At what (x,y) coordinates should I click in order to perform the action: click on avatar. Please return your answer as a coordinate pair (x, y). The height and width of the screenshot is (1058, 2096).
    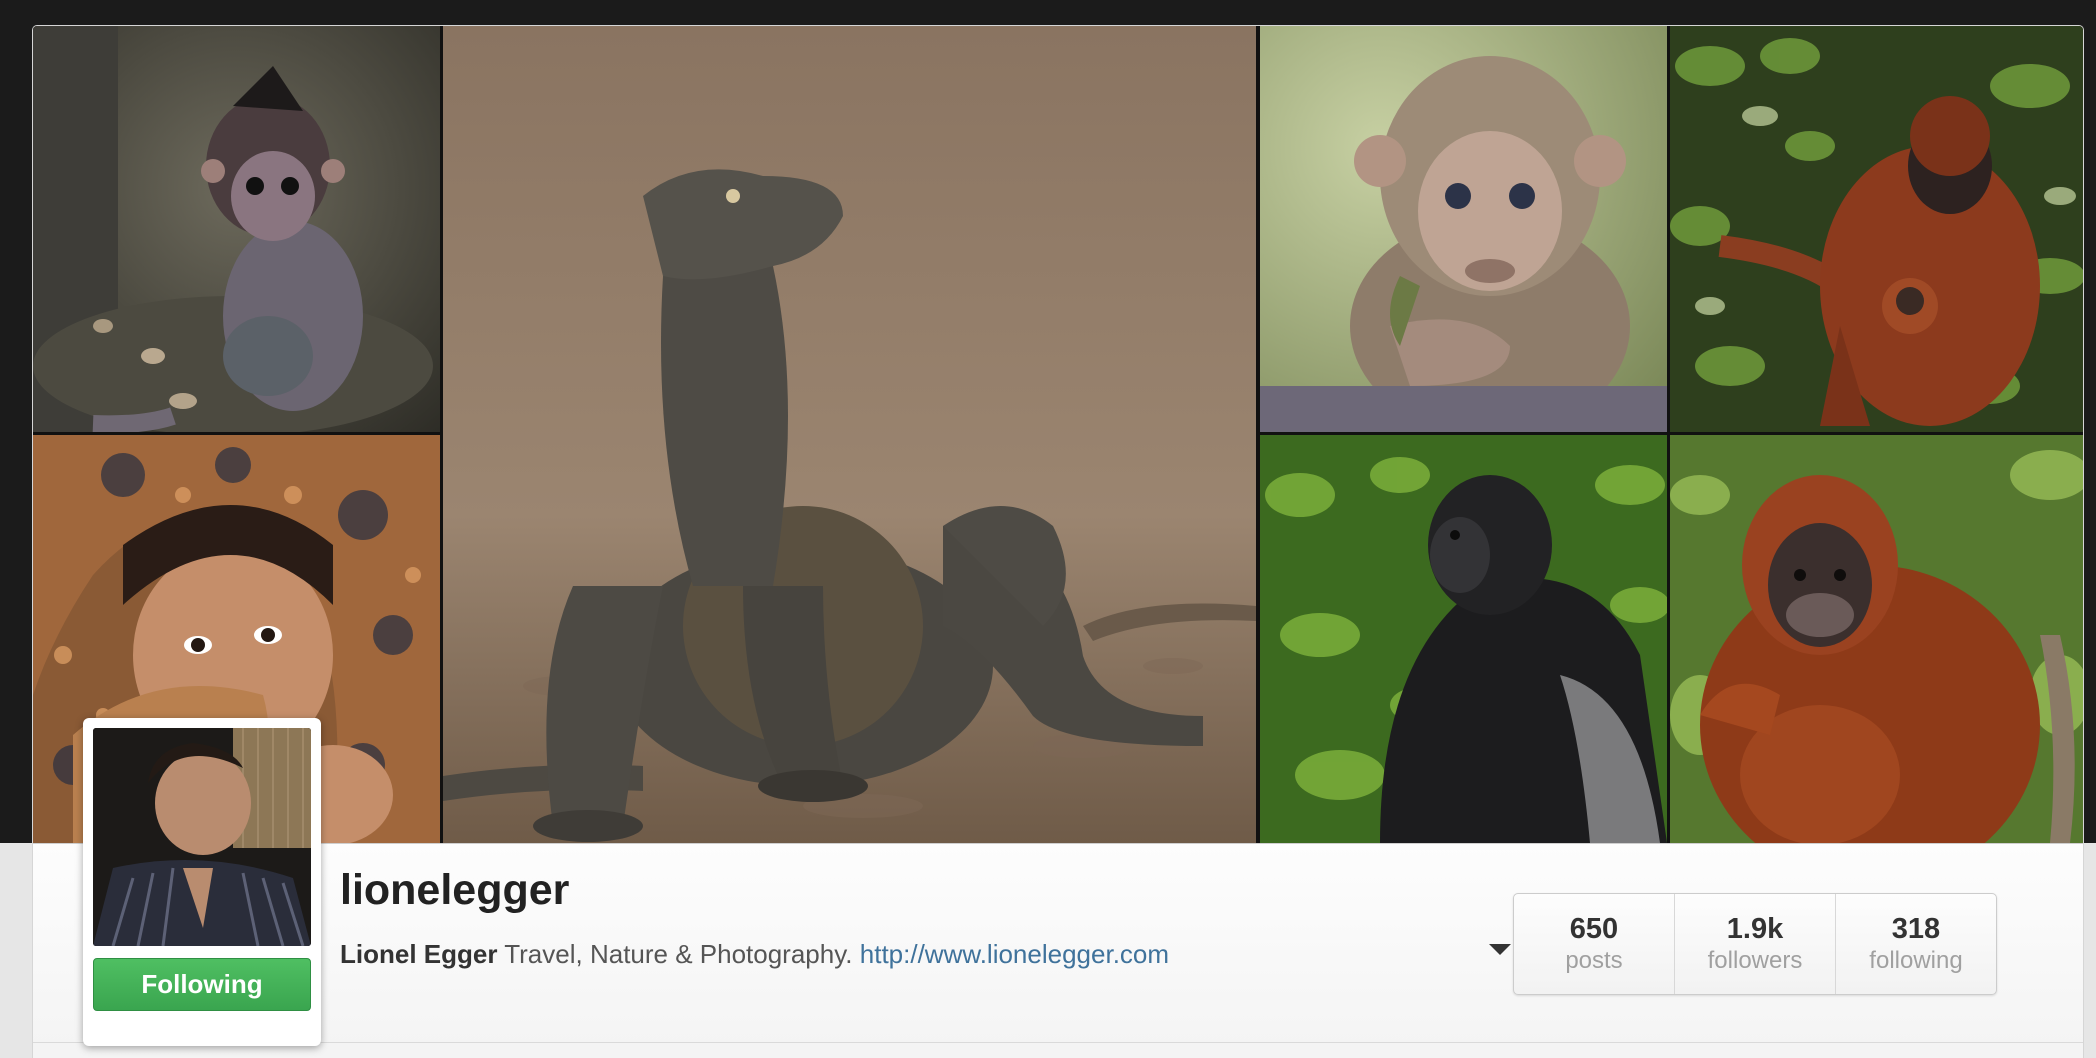
    Looking at the image, I should click on (202, 837).